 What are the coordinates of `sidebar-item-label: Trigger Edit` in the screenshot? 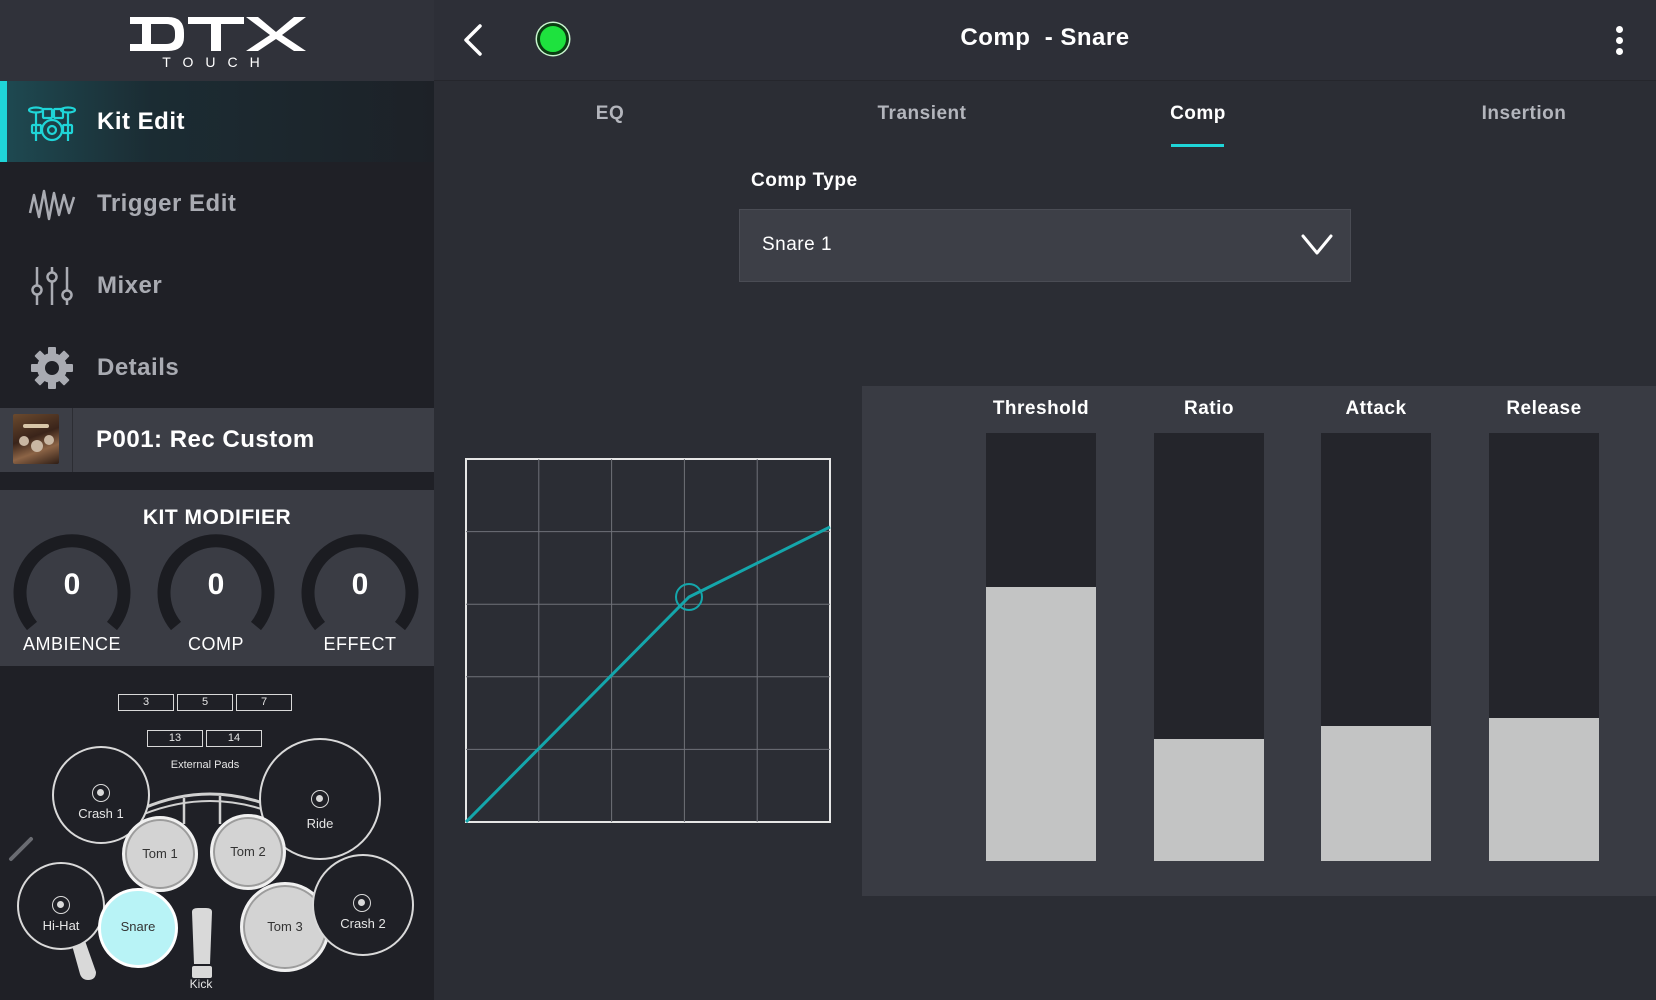 It's located at (167, 203).